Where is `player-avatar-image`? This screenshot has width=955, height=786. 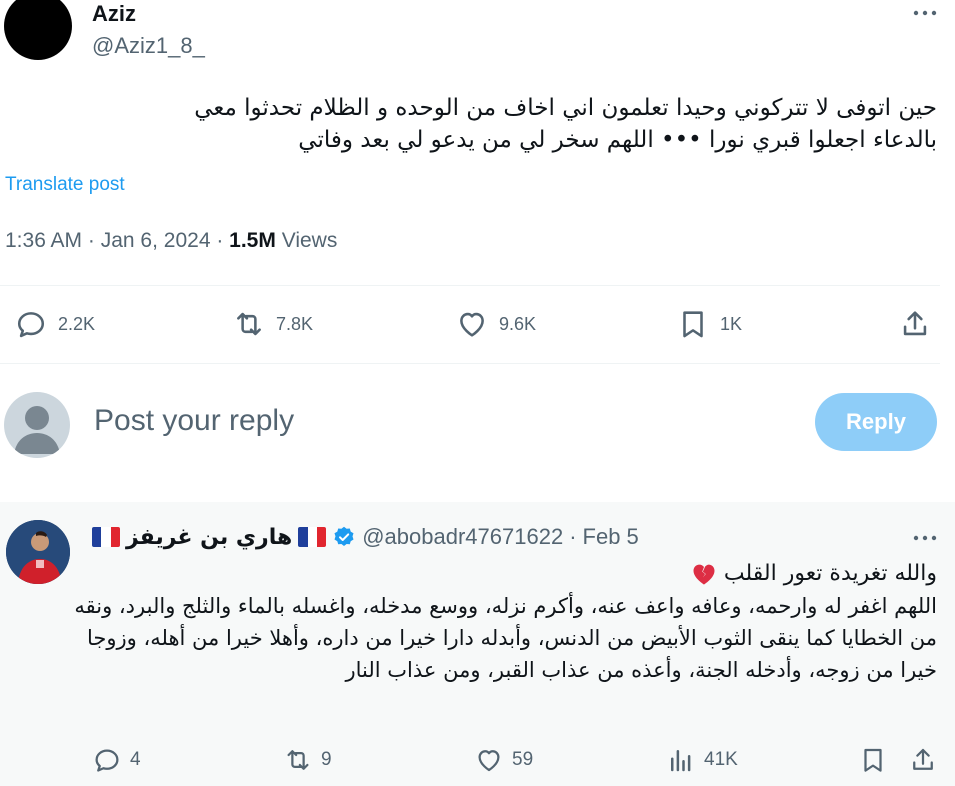
player-avatar-image is located at coordinates (38, 552).